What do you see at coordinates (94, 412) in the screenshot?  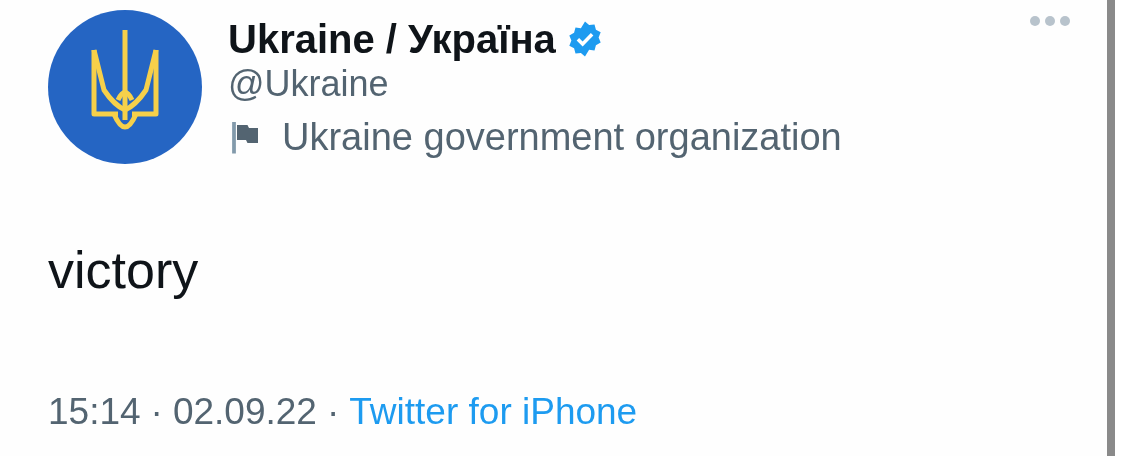 I see `tweet-time: 15:14` at bounding box center [94, 412].